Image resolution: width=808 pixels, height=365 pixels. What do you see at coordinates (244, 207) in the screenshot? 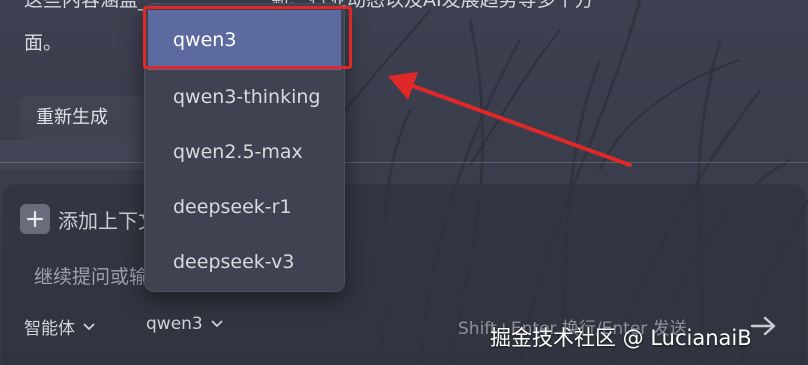
I see `model-option-deepseek-r1: deepseek-r1` at bounding box center [244, 207].